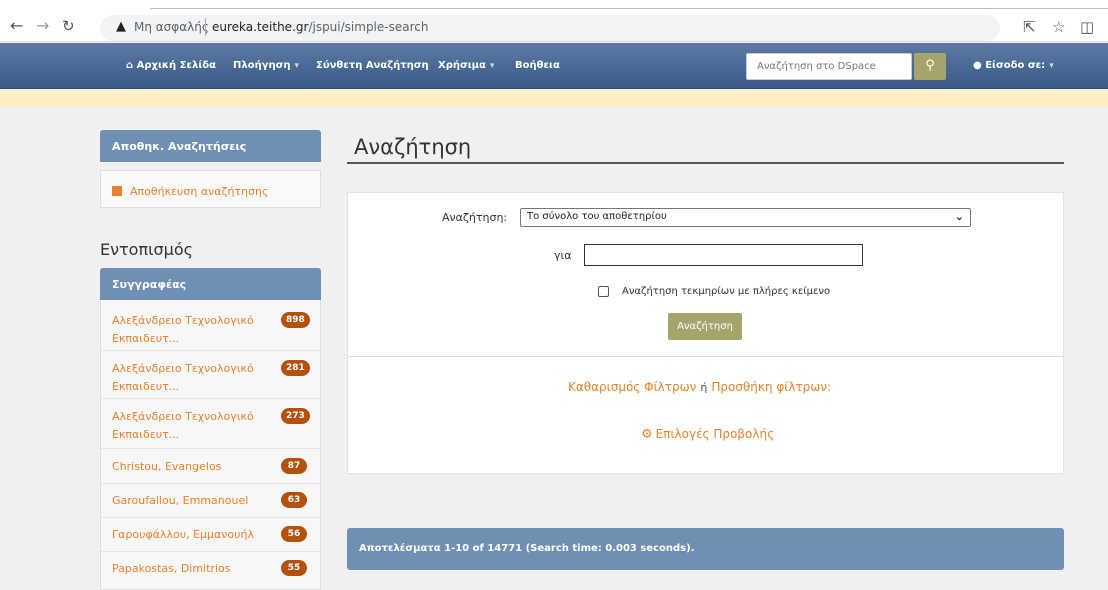  What do you see at coordinates (632, 387) in the screenshot?
I see `clear-filters-link: Καθαρισμός Φίλτρων` at bounding box center [632, 387].